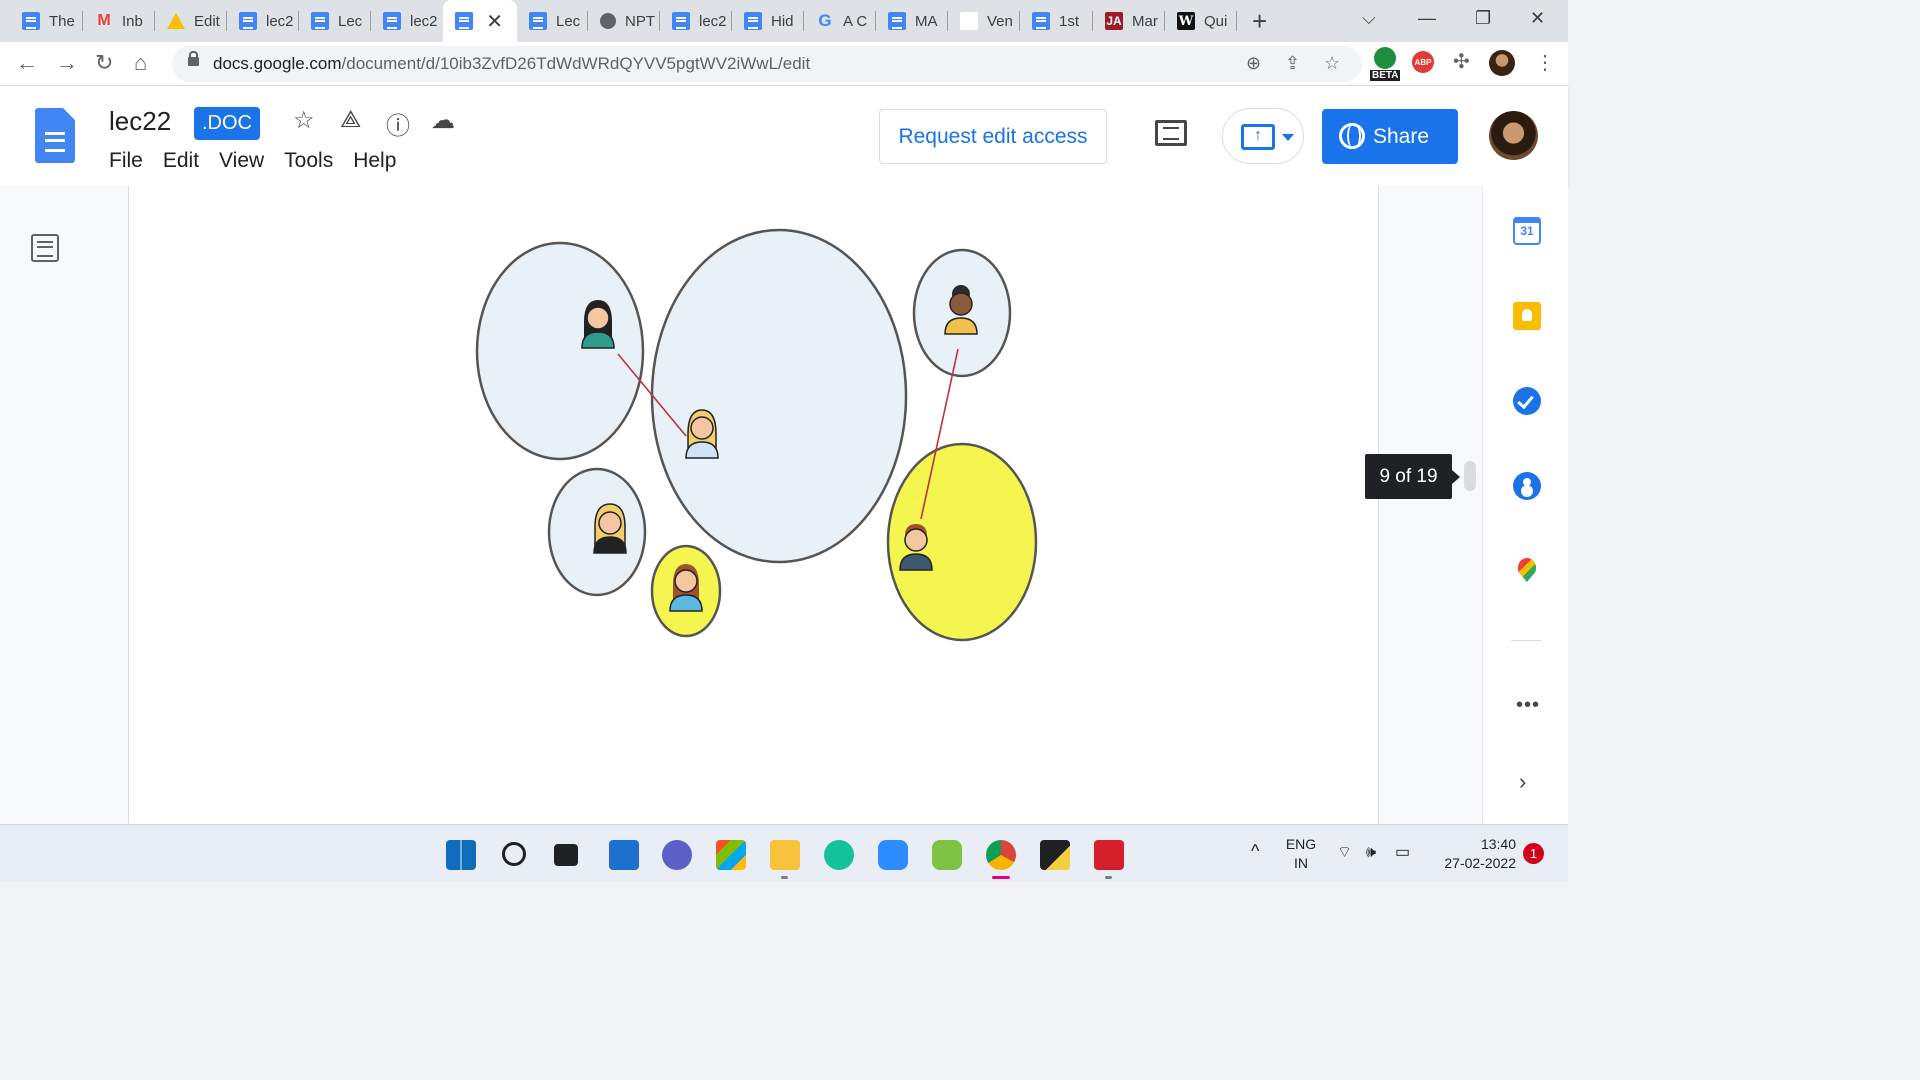  What do you see at coordinates (480, 21) in the screenshot?
I see `tab-active: ✕` at bounding box center [480, 21].